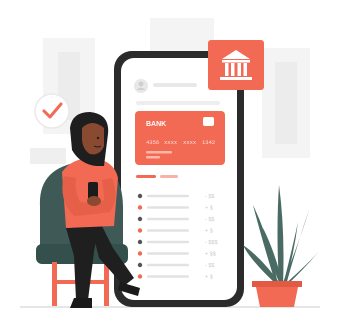 The height and width of the screenshot is (335, 341). I want to click on tab-secondary-indicator, so click(169, 176).